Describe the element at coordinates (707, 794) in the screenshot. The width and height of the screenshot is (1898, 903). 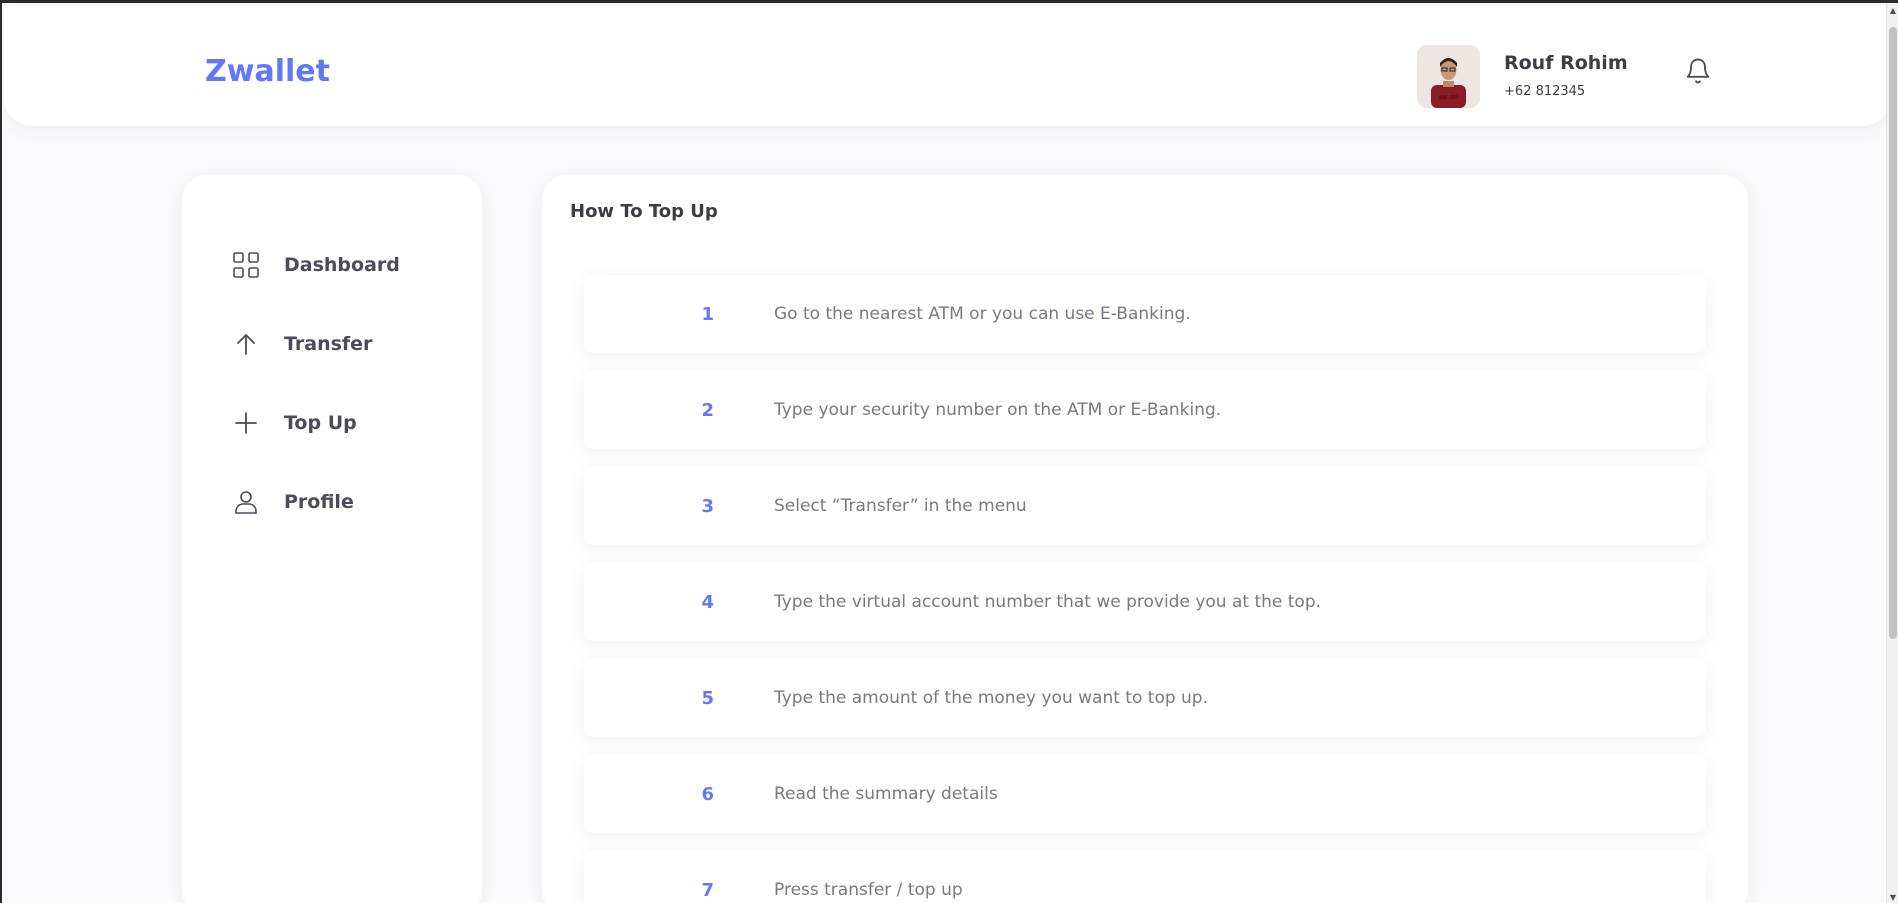
I see `step-number: 6` at that location.